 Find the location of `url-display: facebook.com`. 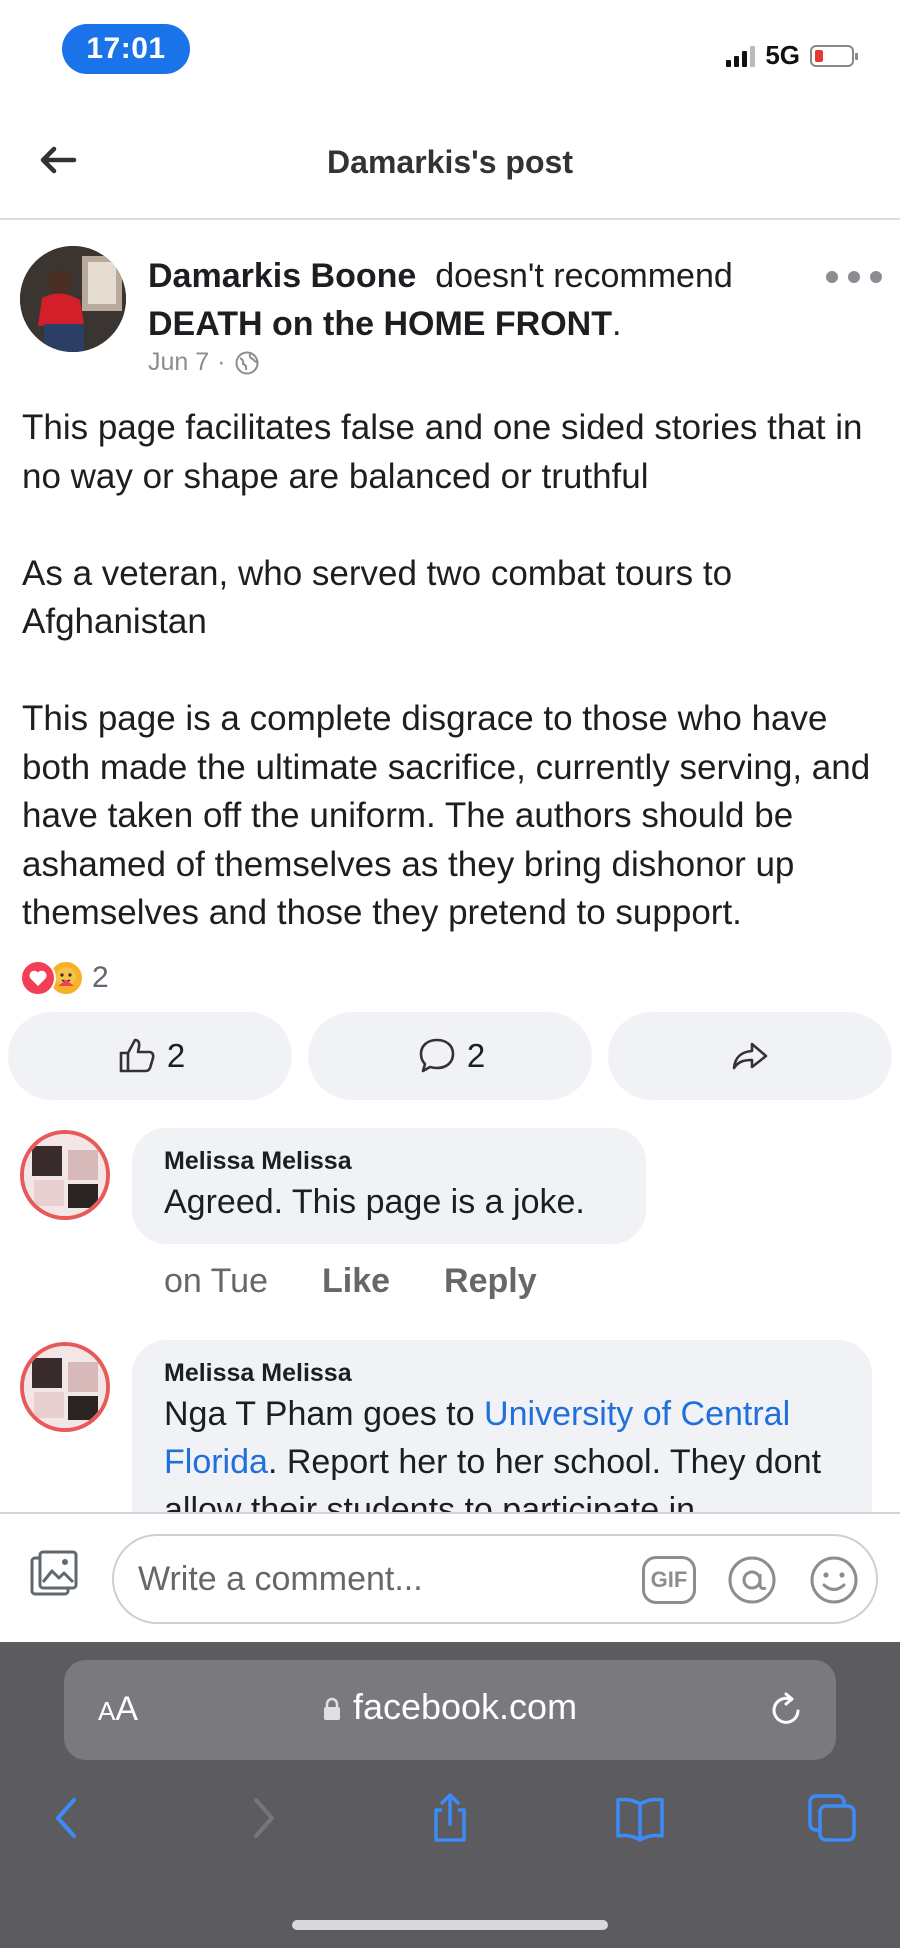

url-display: facebook.com is located at coordinates (450, 1707).